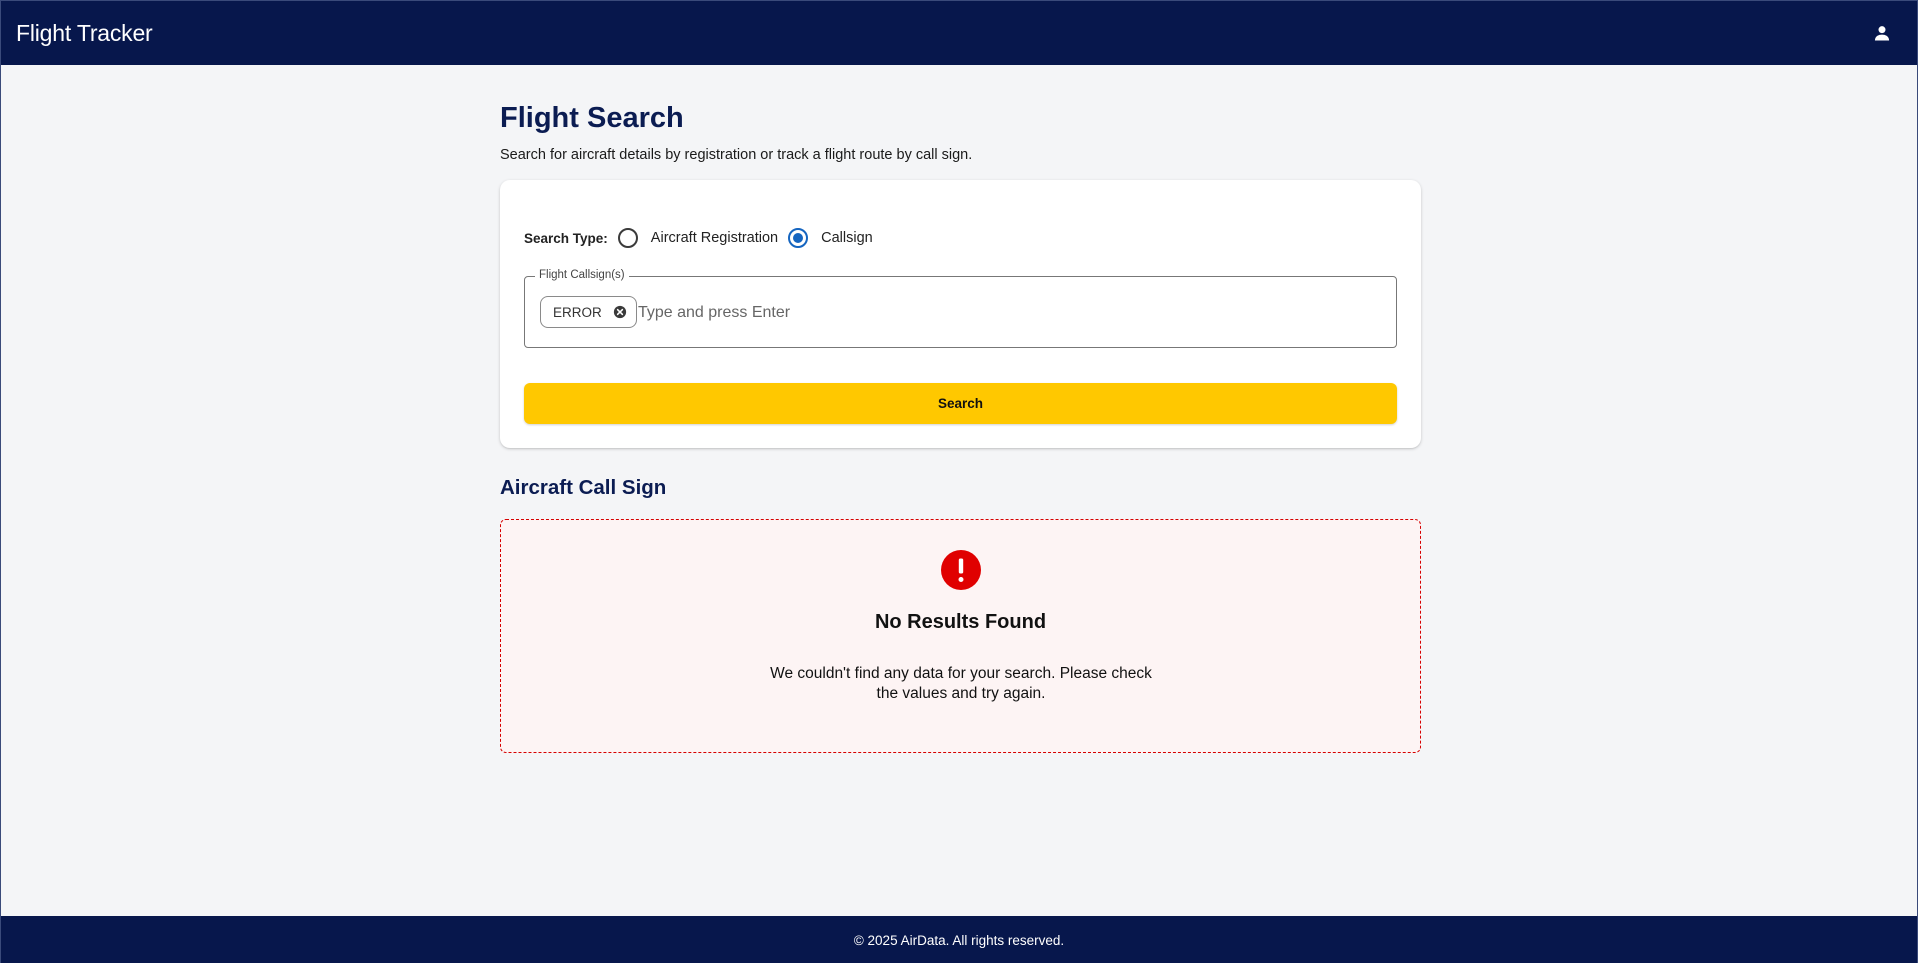  Describe the element at coordinates (847, 238) in the screenshot. I see `radio-label-callsign: Callsign` at that location.